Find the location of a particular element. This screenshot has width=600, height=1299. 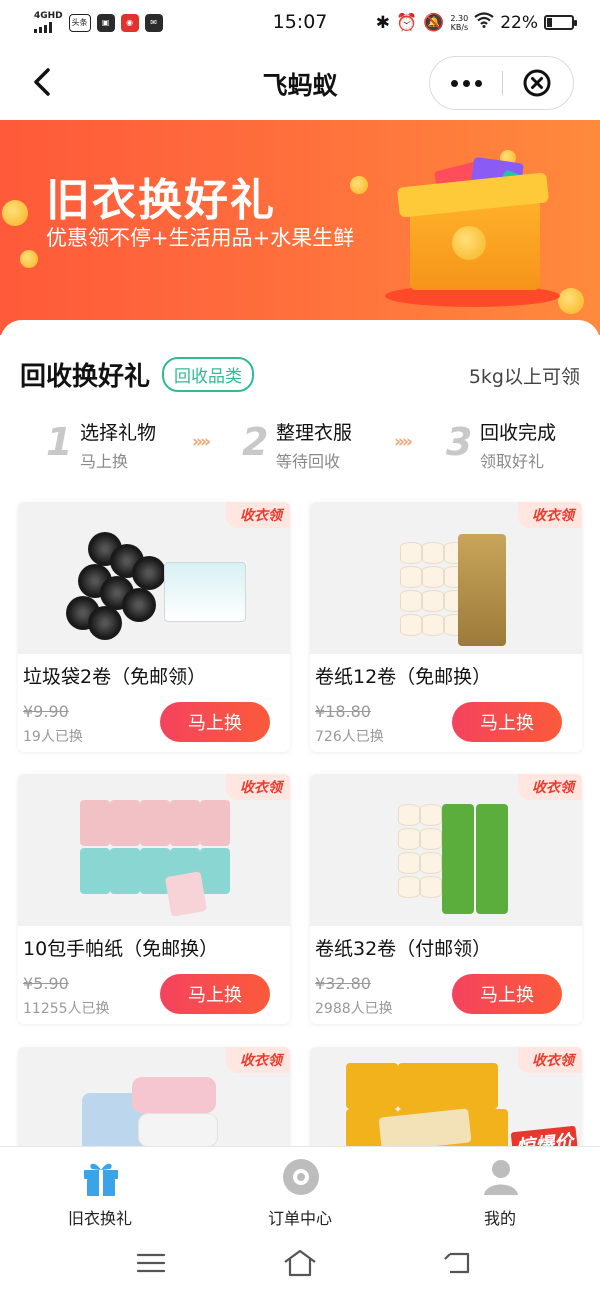

close-circle-icon is located at coordinates (537, 83).